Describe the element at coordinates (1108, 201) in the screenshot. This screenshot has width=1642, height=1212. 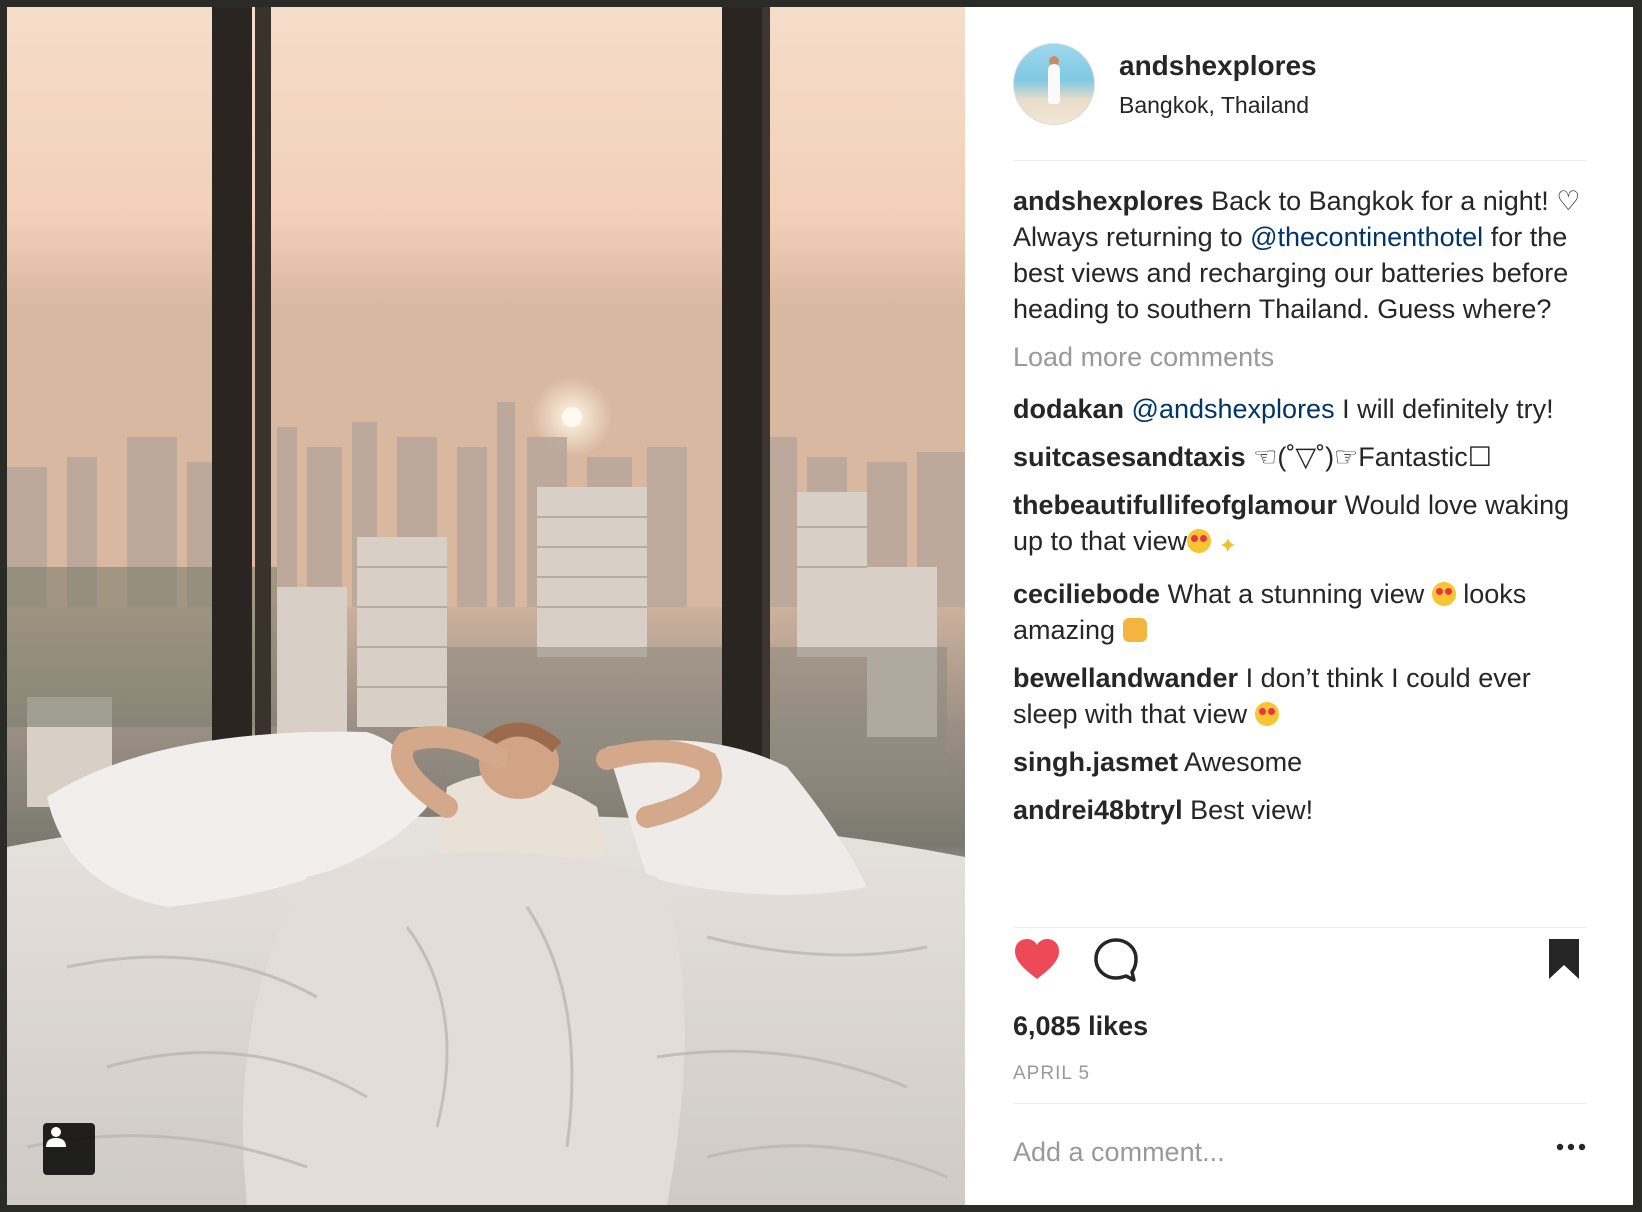
I see `caption-username: andshexplores` at that location.